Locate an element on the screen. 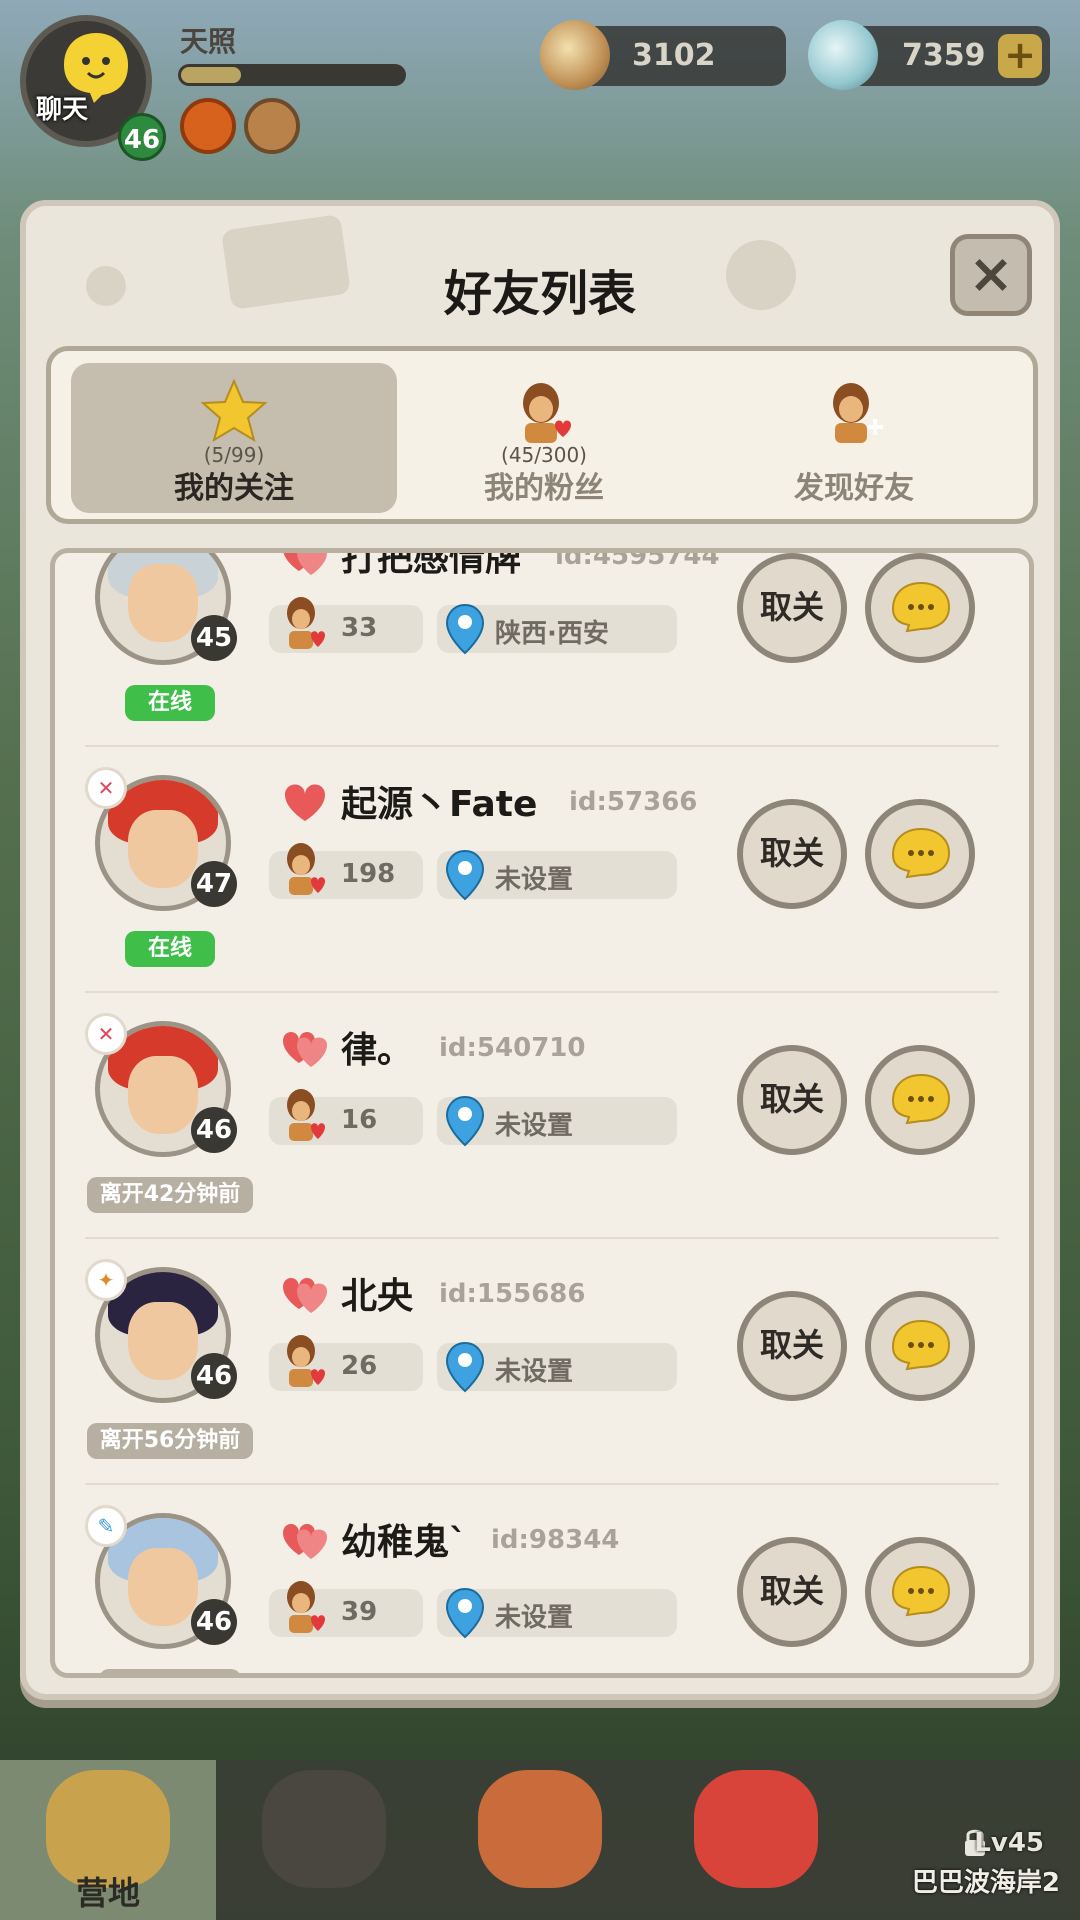 Image resolution: width=1080 pixels, height=1920 pixels. nav-camp-label: 营地 is located at coordinates (107, 1893).